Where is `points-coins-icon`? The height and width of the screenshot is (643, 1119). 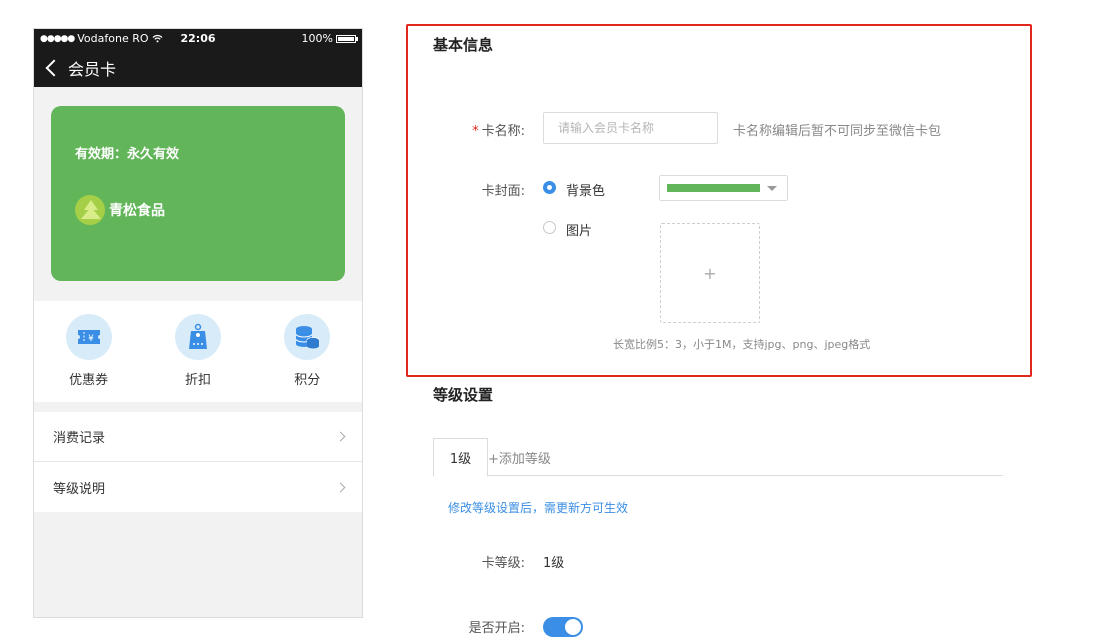
points-coins-icon is located at coordinates (307, 337).